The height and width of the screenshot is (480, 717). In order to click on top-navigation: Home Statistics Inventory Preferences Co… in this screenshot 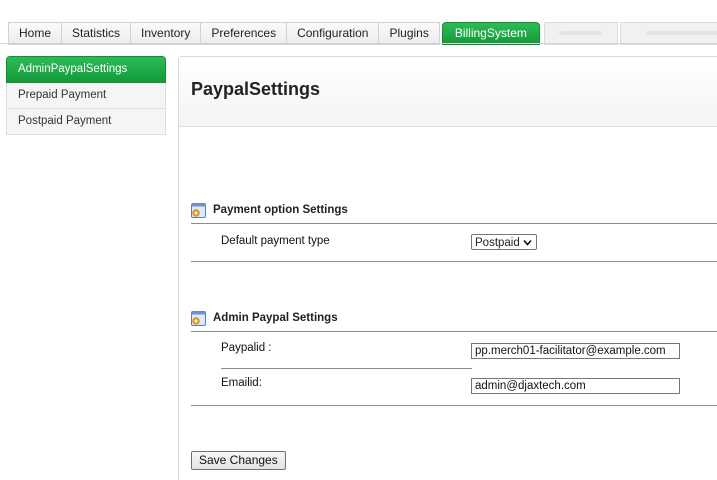, I will do `click(358, 22)`.